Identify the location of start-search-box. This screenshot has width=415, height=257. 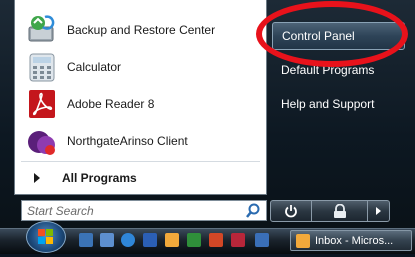
(144, 210).